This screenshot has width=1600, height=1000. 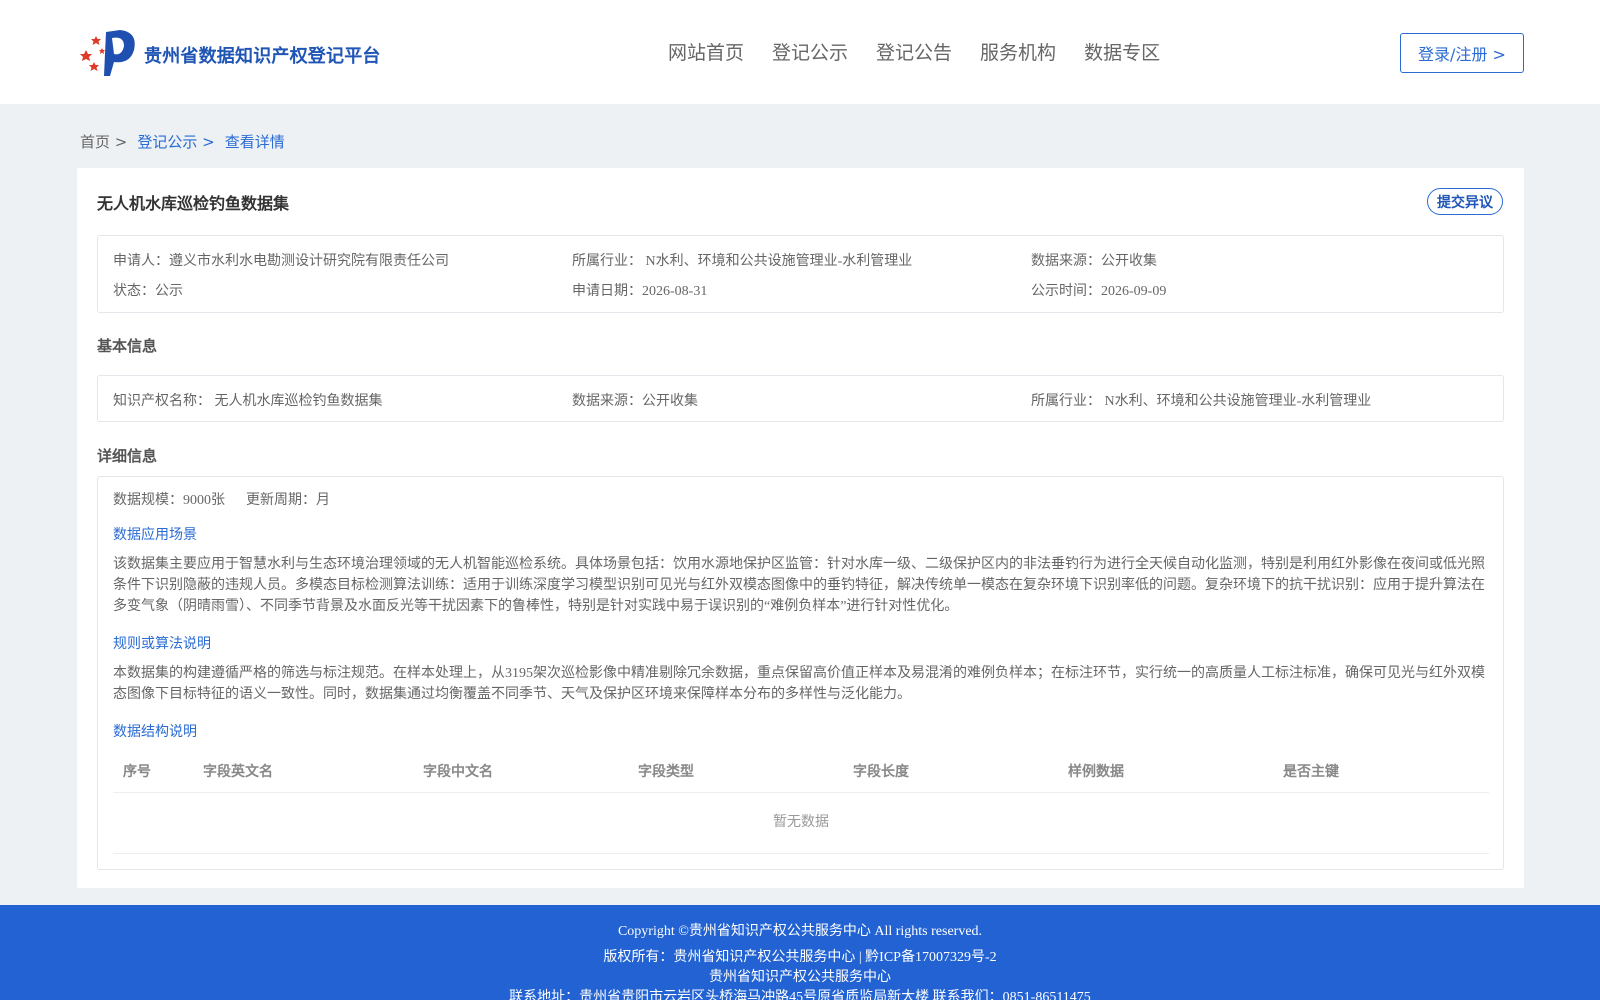 What do you see at coordinates (248, 401) in the screenshot?
I see `ip-name: 知识产权名称： 无人机水库巡检钓鱼数据集` at bounding box center [248, 401].